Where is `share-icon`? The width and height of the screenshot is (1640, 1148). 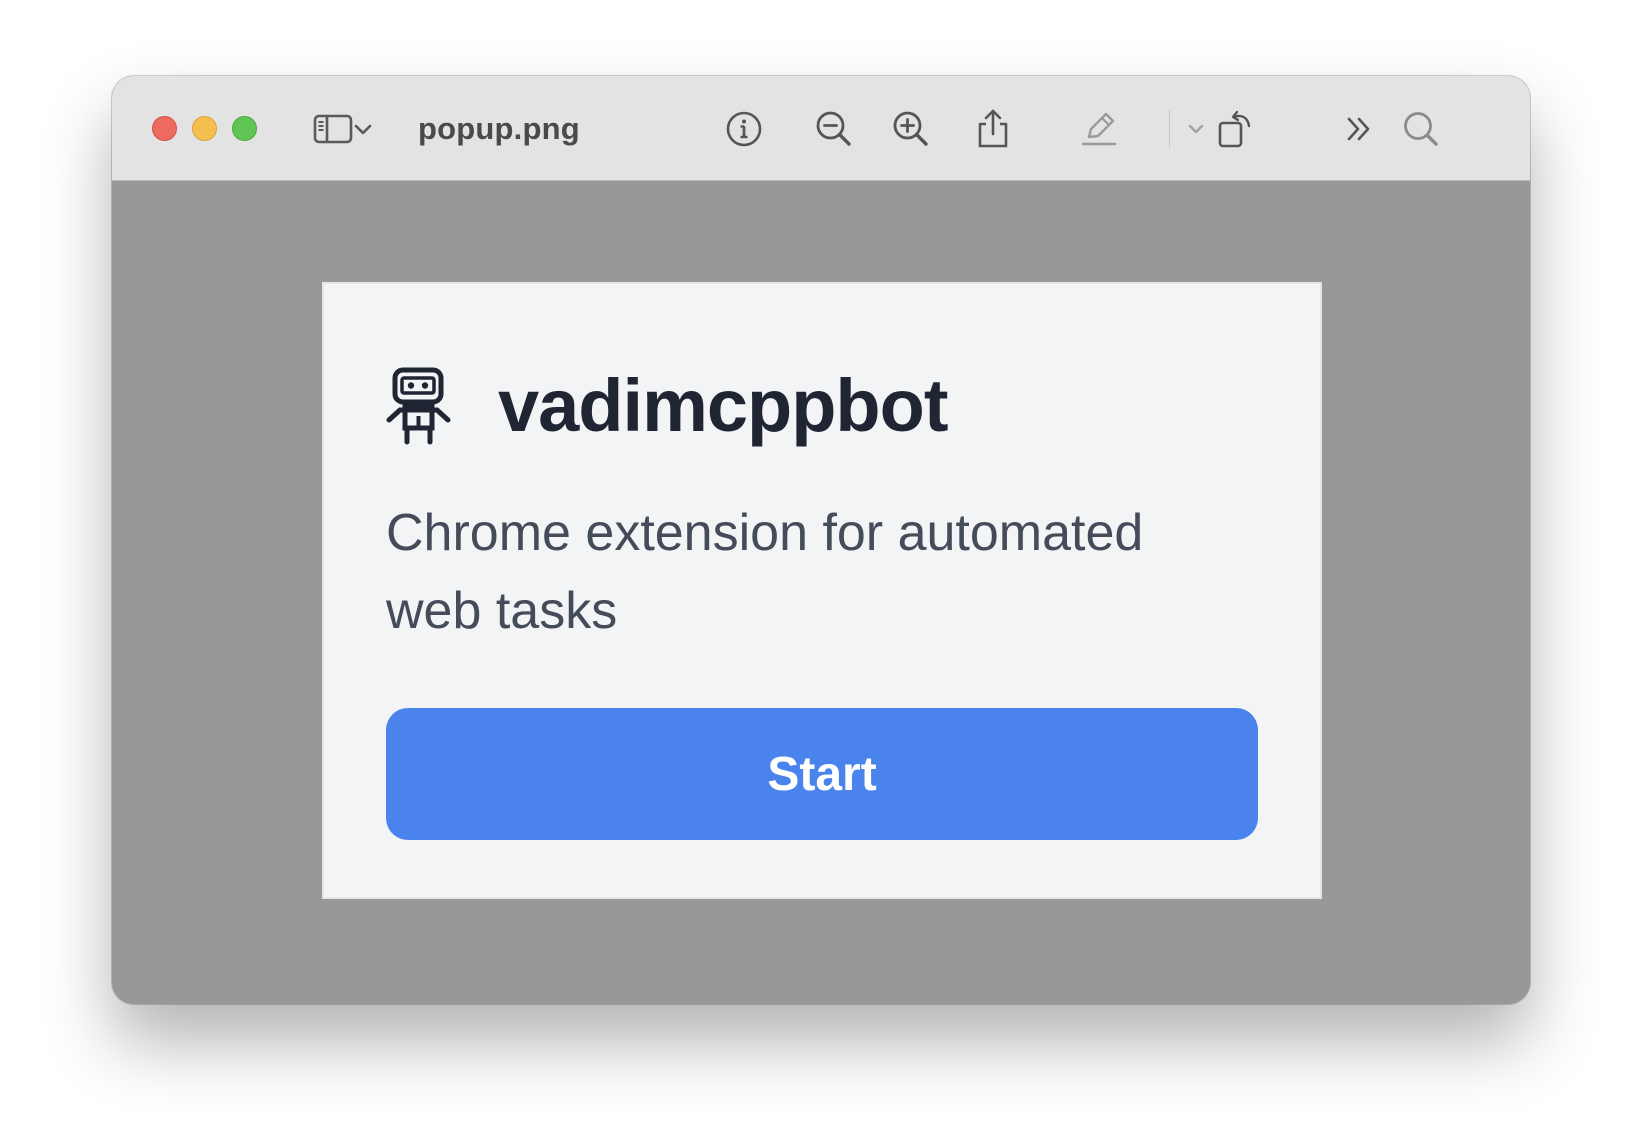 share-icon is located at coordinates (993, 129).